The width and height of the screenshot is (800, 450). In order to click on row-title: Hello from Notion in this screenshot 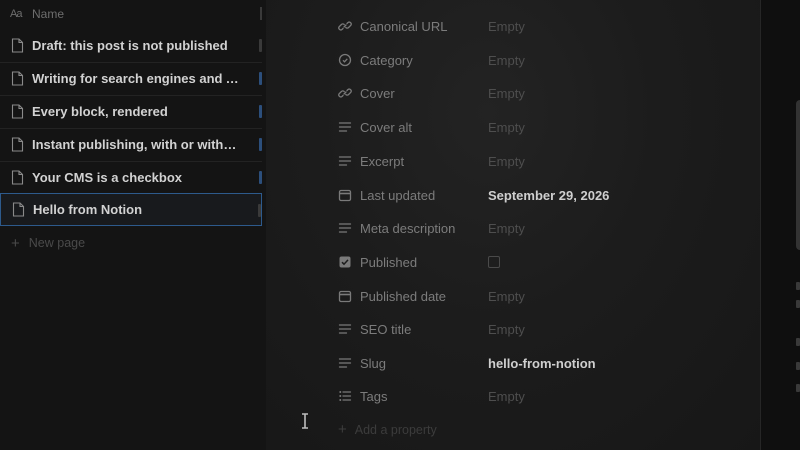, I will do `click(87, 209)`.